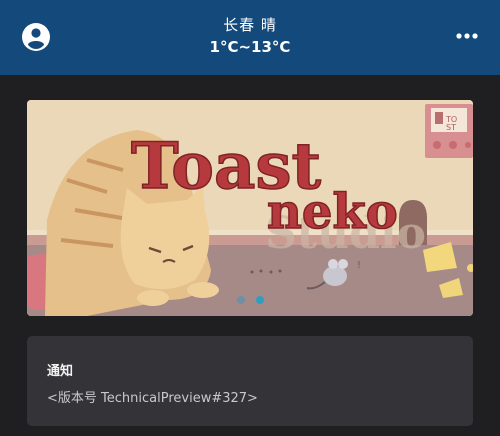 The width and height of the screenshot is (500, 436). I want to click on svg-text: ST, so click(451, 127).